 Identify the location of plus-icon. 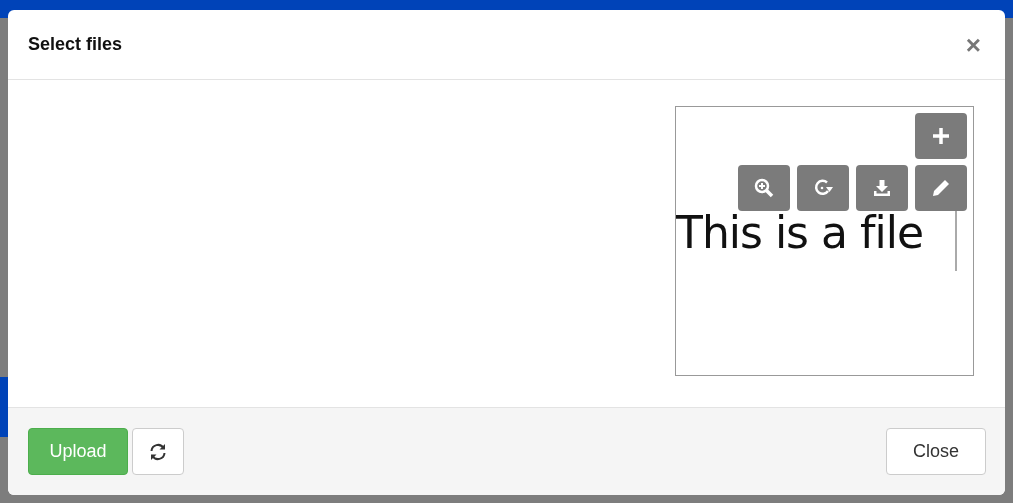
(941, 136).